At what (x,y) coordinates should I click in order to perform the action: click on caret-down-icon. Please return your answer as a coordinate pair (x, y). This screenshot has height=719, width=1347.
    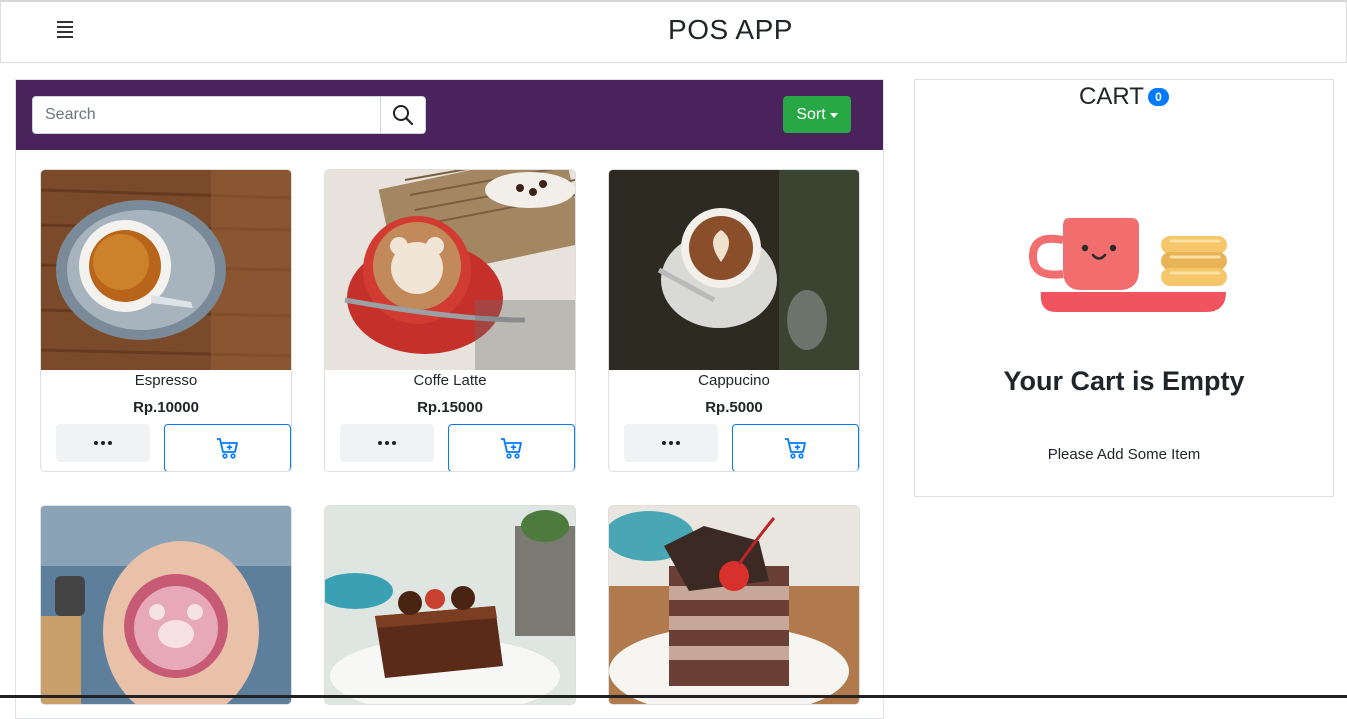
    Looking at the image, I should click on (833, 115).